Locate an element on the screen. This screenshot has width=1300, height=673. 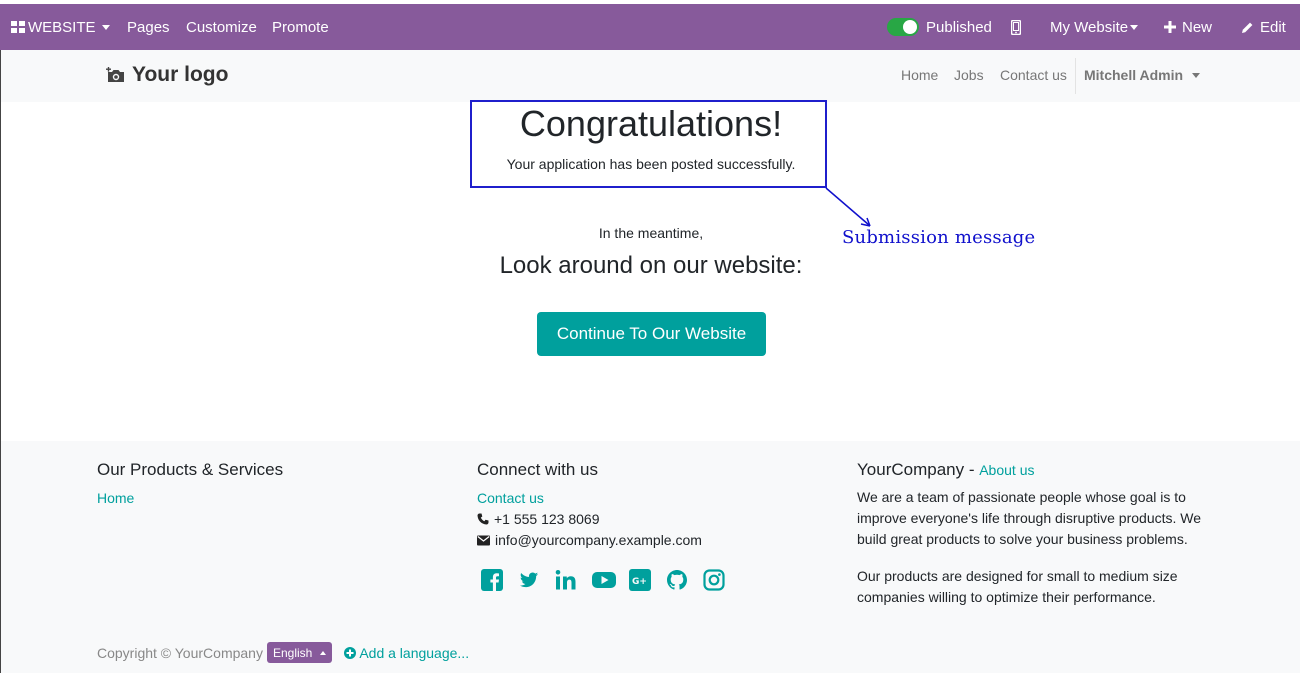
new-button: New is located at coordinates (1188, 27).